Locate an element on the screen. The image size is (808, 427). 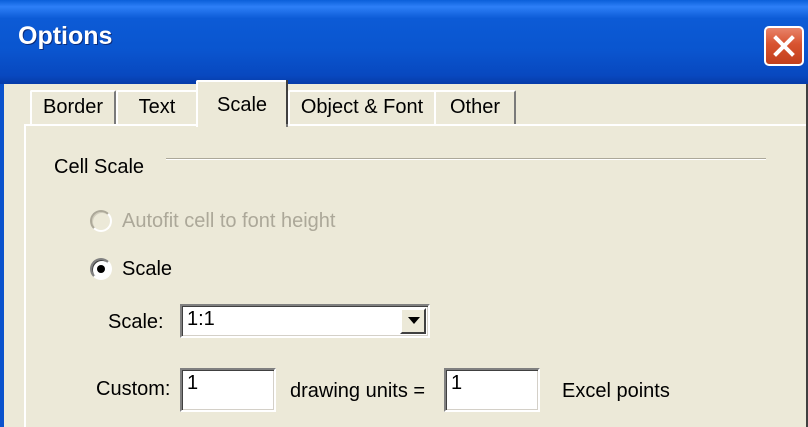
custom-drawing-units-value: 1 is located at coordinates (193, 383).